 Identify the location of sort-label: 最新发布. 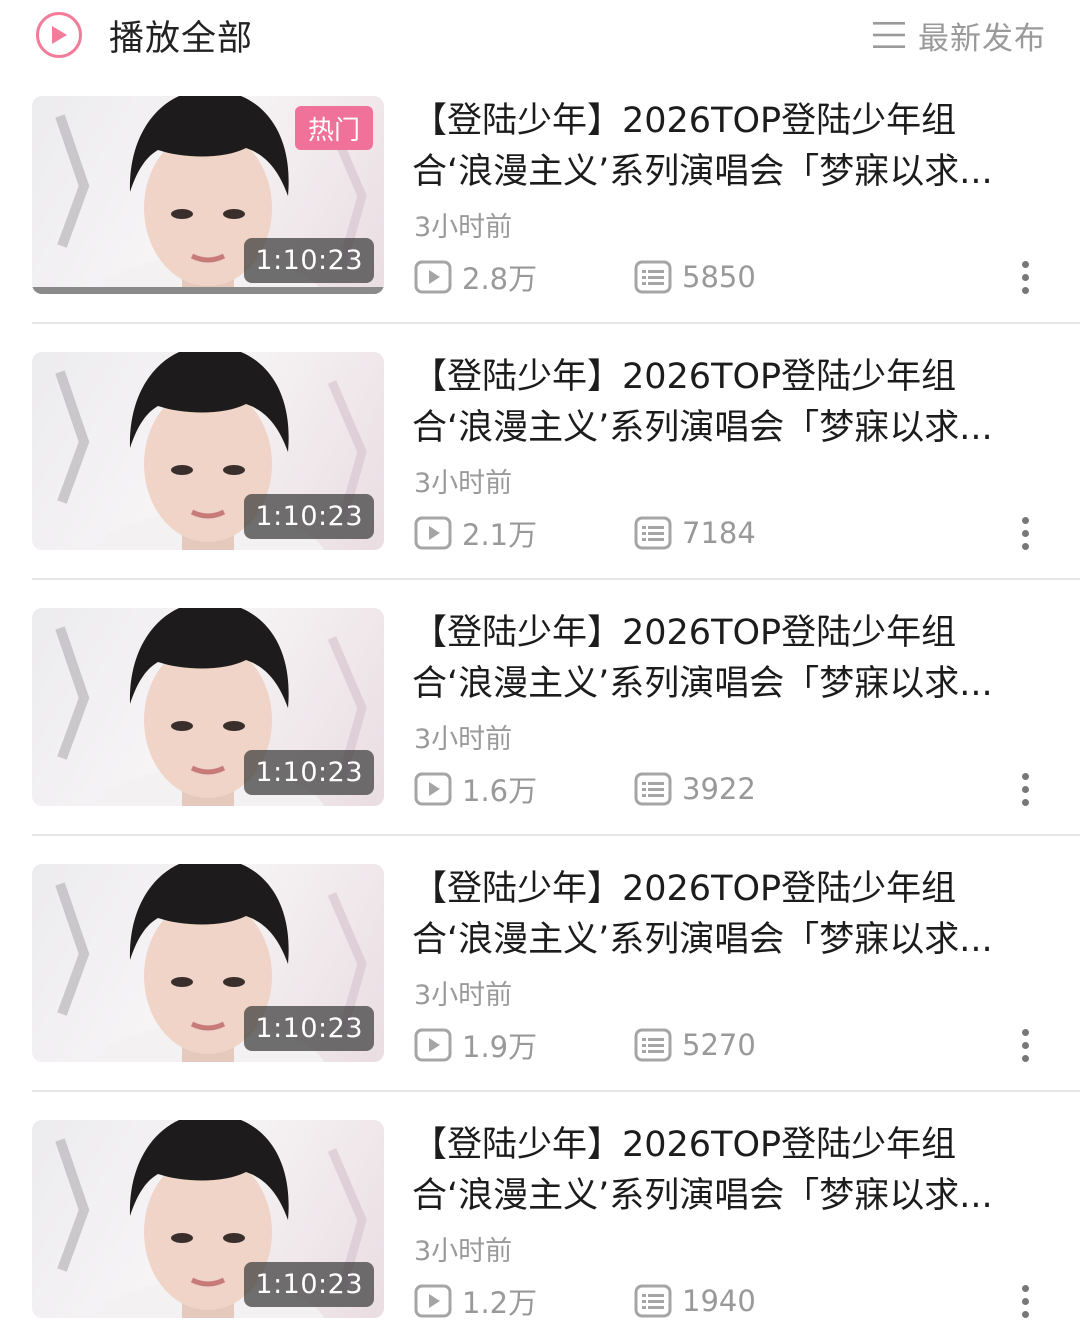
(982, 38).